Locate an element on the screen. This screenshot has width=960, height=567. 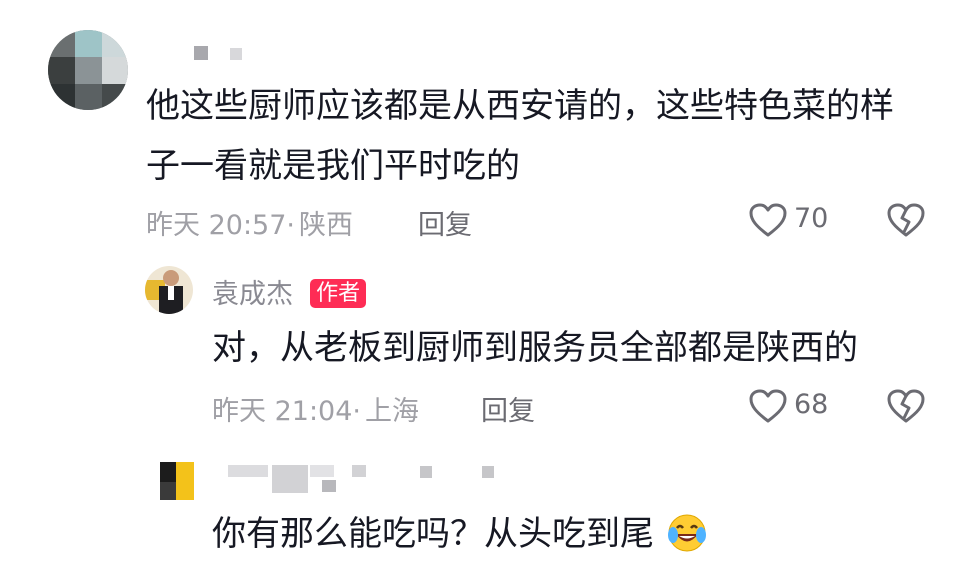
comment-text: 你有那么能吃吗？从头吃到尾 is located at coordinates (433, 534).